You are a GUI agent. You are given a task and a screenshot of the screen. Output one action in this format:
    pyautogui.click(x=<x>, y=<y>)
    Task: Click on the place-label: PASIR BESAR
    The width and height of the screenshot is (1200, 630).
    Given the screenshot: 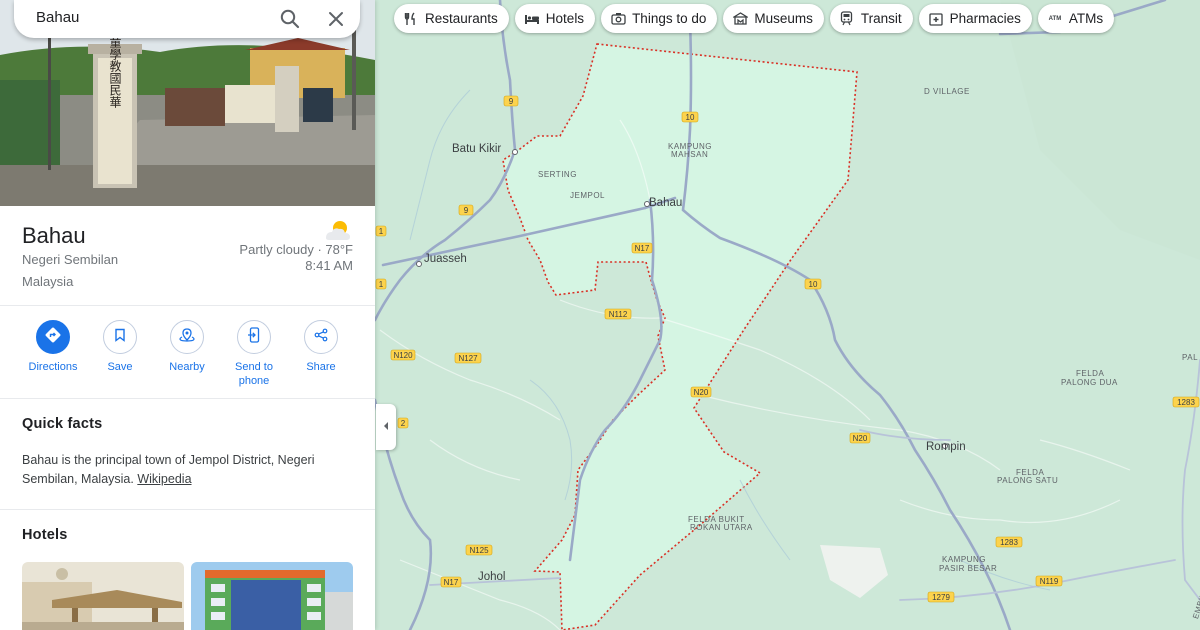 What is the action you would take?
    pyautogui.click(x=968, y=568)
    